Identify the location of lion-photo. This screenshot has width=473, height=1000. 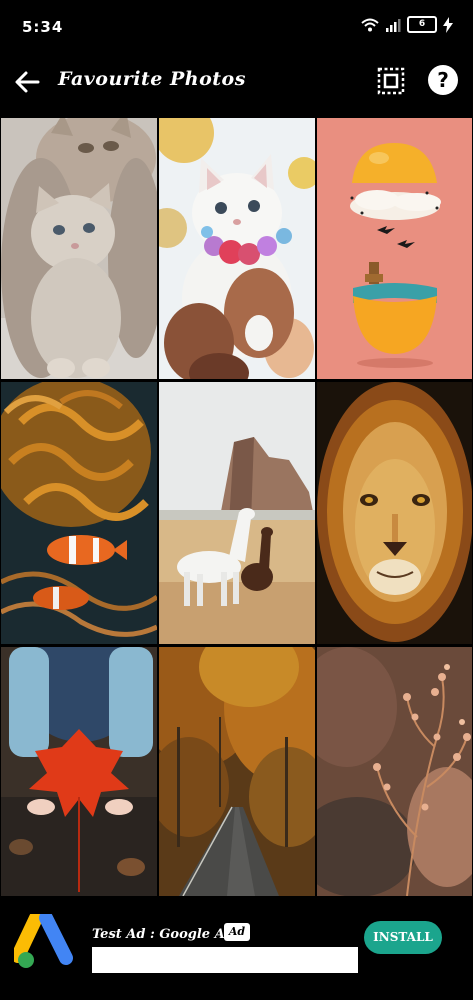
(394, 513).